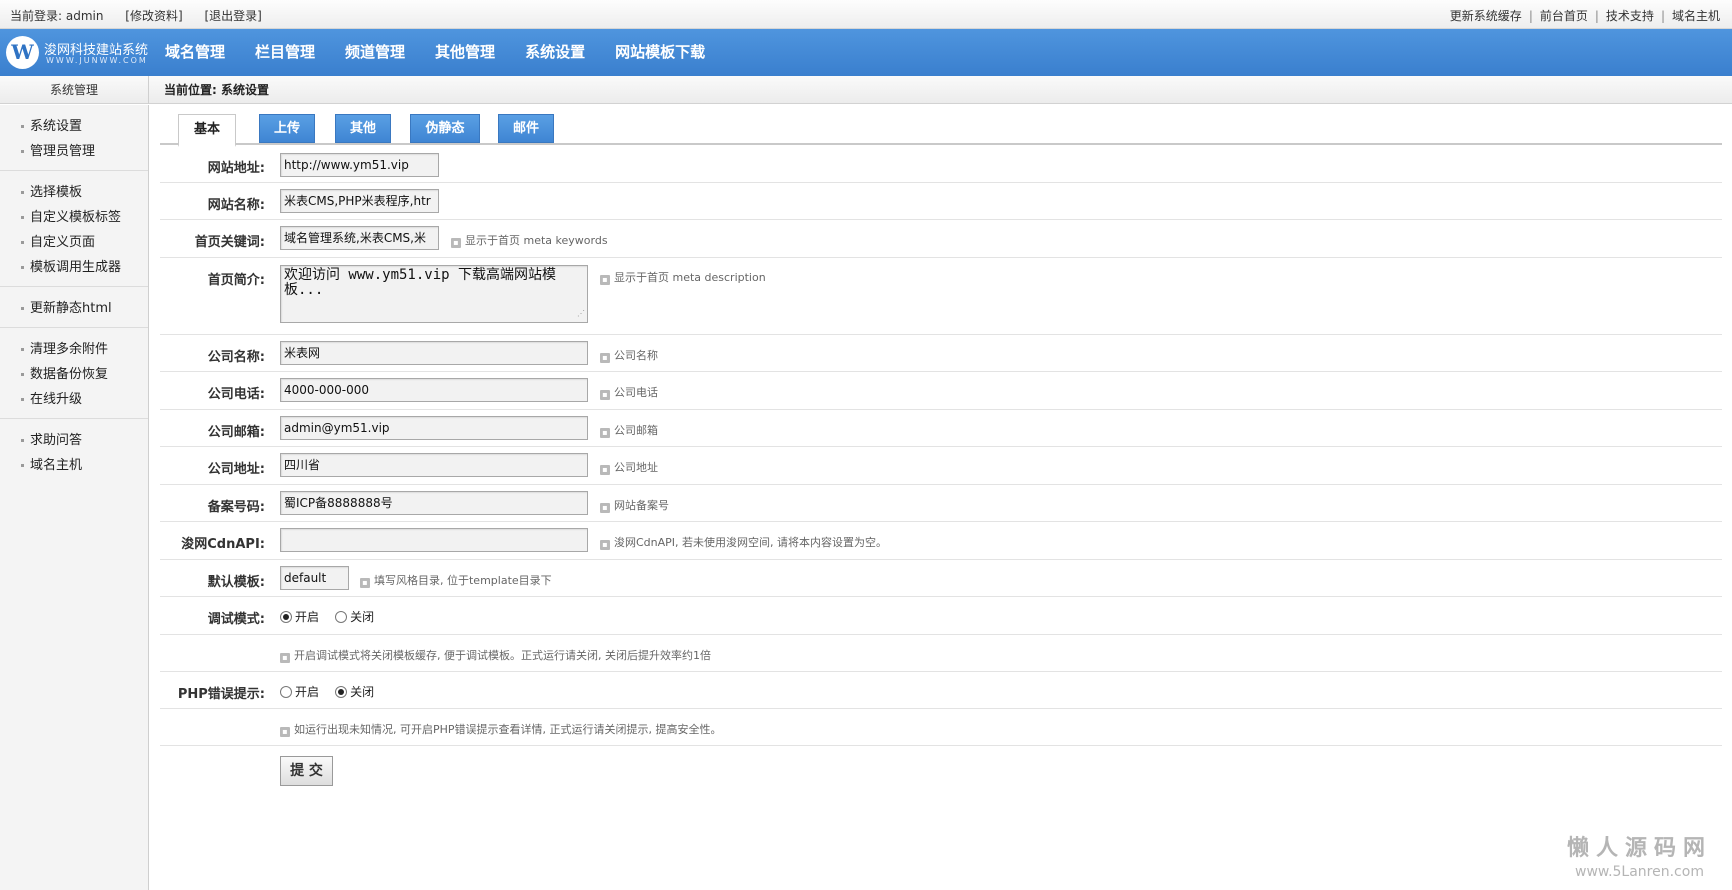 The image size is (1732, 890). Describe the element at coordinates (641, 505) in the screenshot. I see `icp-hint-text: 网站备案号` at that location.